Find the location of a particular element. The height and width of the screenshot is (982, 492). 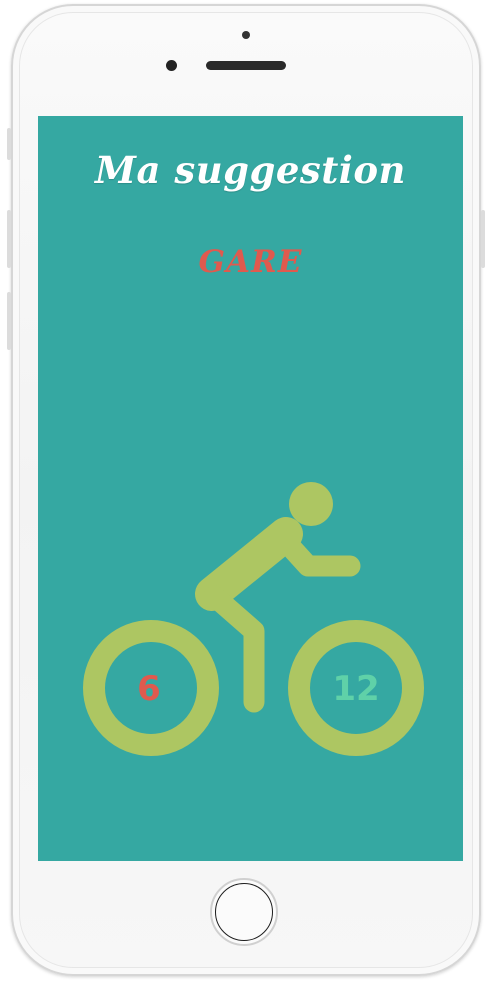

left-wheel-value: 6 is located at coordinates (149, 689).